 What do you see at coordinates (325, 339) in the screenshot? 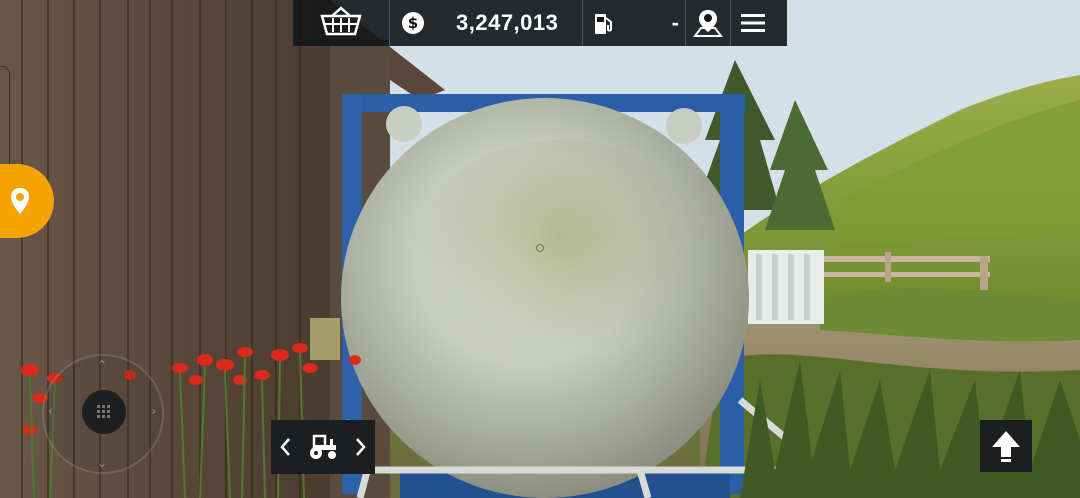
I see `electric-box` at bounding box center [325, 339].